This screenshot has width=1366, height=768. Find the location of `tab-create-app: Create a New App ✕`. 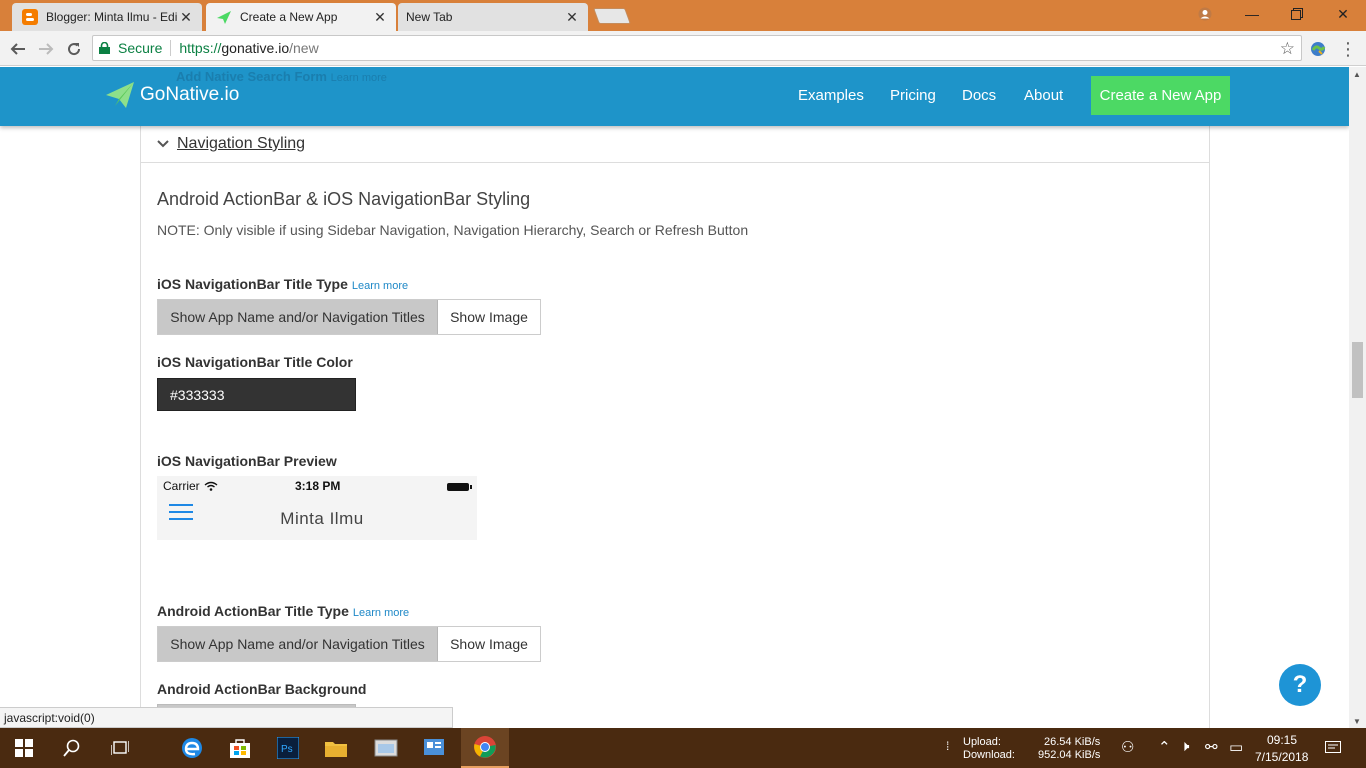

tab-create-app: Create a New App ✕ is located at coordinates (301, 17).